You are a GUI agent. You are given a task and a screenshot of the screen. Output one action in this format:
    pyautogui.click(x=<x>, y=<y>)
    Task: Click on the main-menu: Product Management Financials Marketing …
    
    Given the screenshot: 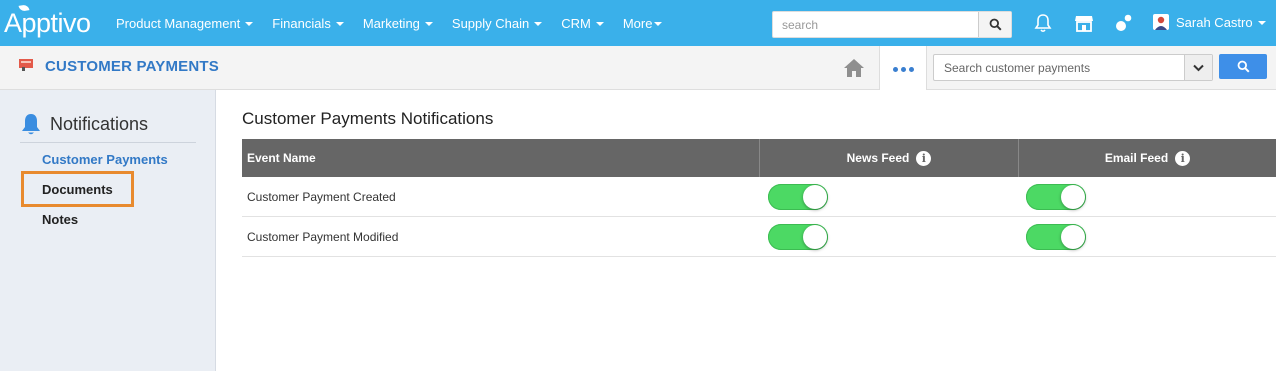 What is the action you would take?
    pyautogui.click(x=398, y=23)
    